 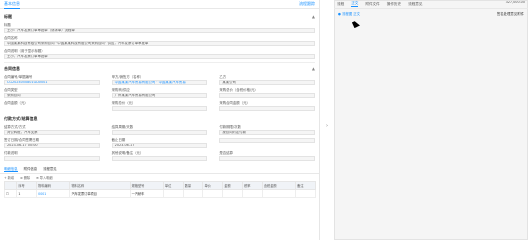 I want to click on section-title-label: 标题, so click(x=8, y=16).